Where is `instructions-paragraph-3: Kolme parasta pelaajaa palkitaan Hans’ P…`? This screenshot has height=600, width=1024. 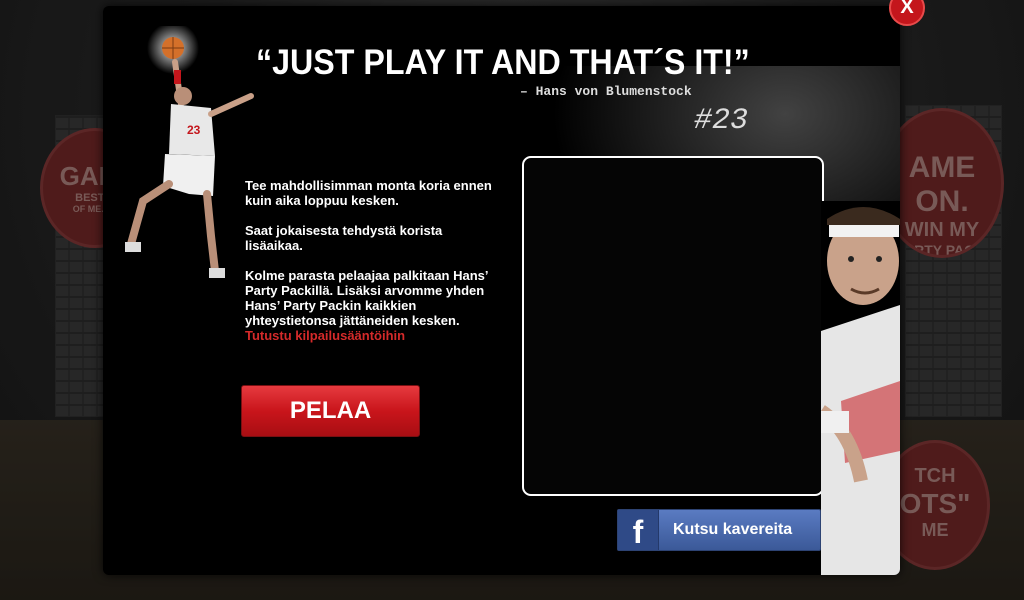
instructions-paragraph-3: Kolme parasta pelaajaa palkitaan Hans’ P… is located at coordinates (366, 298).